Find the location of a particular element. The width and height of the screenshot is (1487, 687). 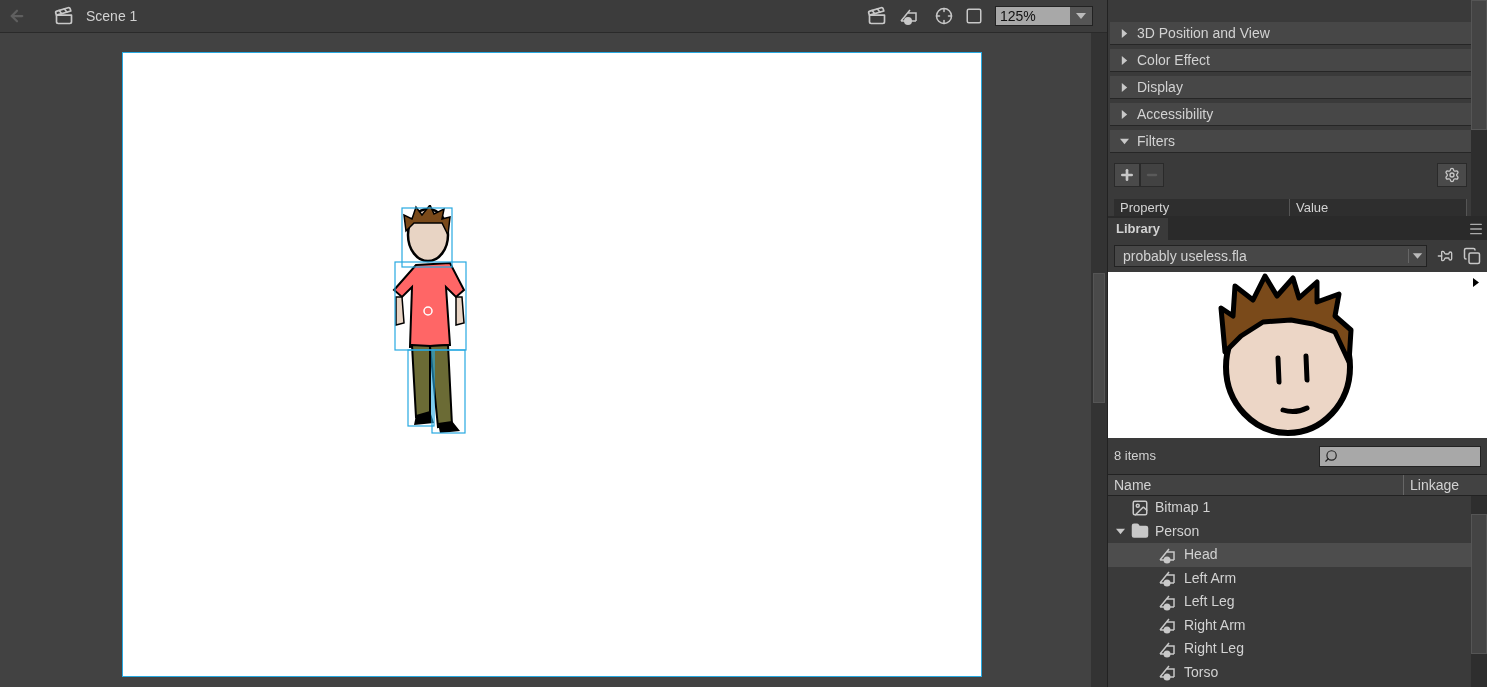

expand-toggle is located at coordinates (1120, 531).